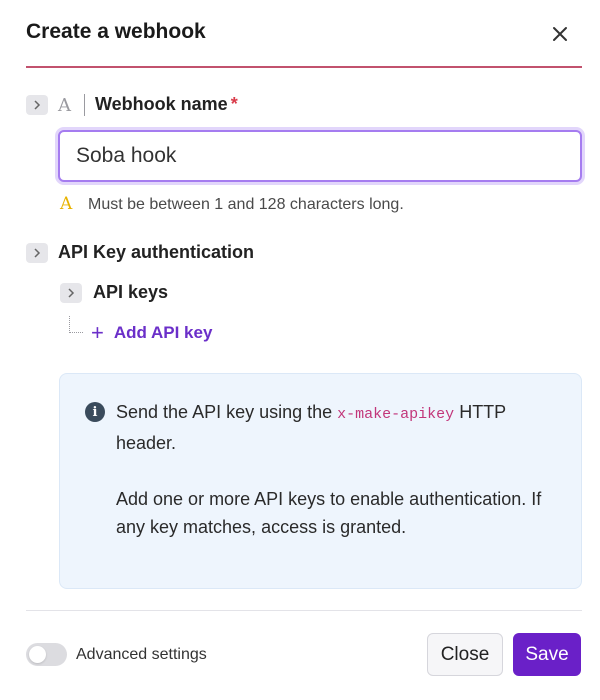 This screenshot has height=700, width=600. What do you see at coordinates (84, 105) in the screenshot?
I see `label-separator` at bounding box center [84, 105].